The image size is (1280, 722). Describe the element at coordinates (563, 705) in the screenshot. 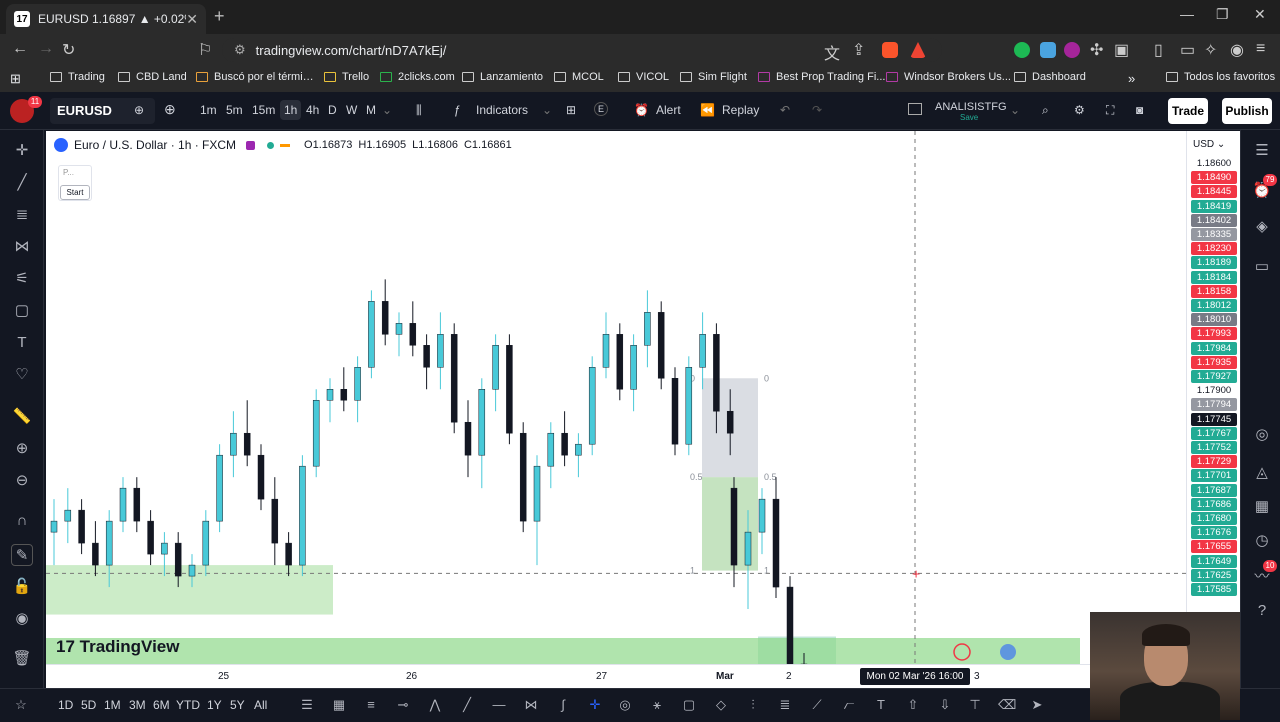

I see `tool-icon: ∫` at that location.